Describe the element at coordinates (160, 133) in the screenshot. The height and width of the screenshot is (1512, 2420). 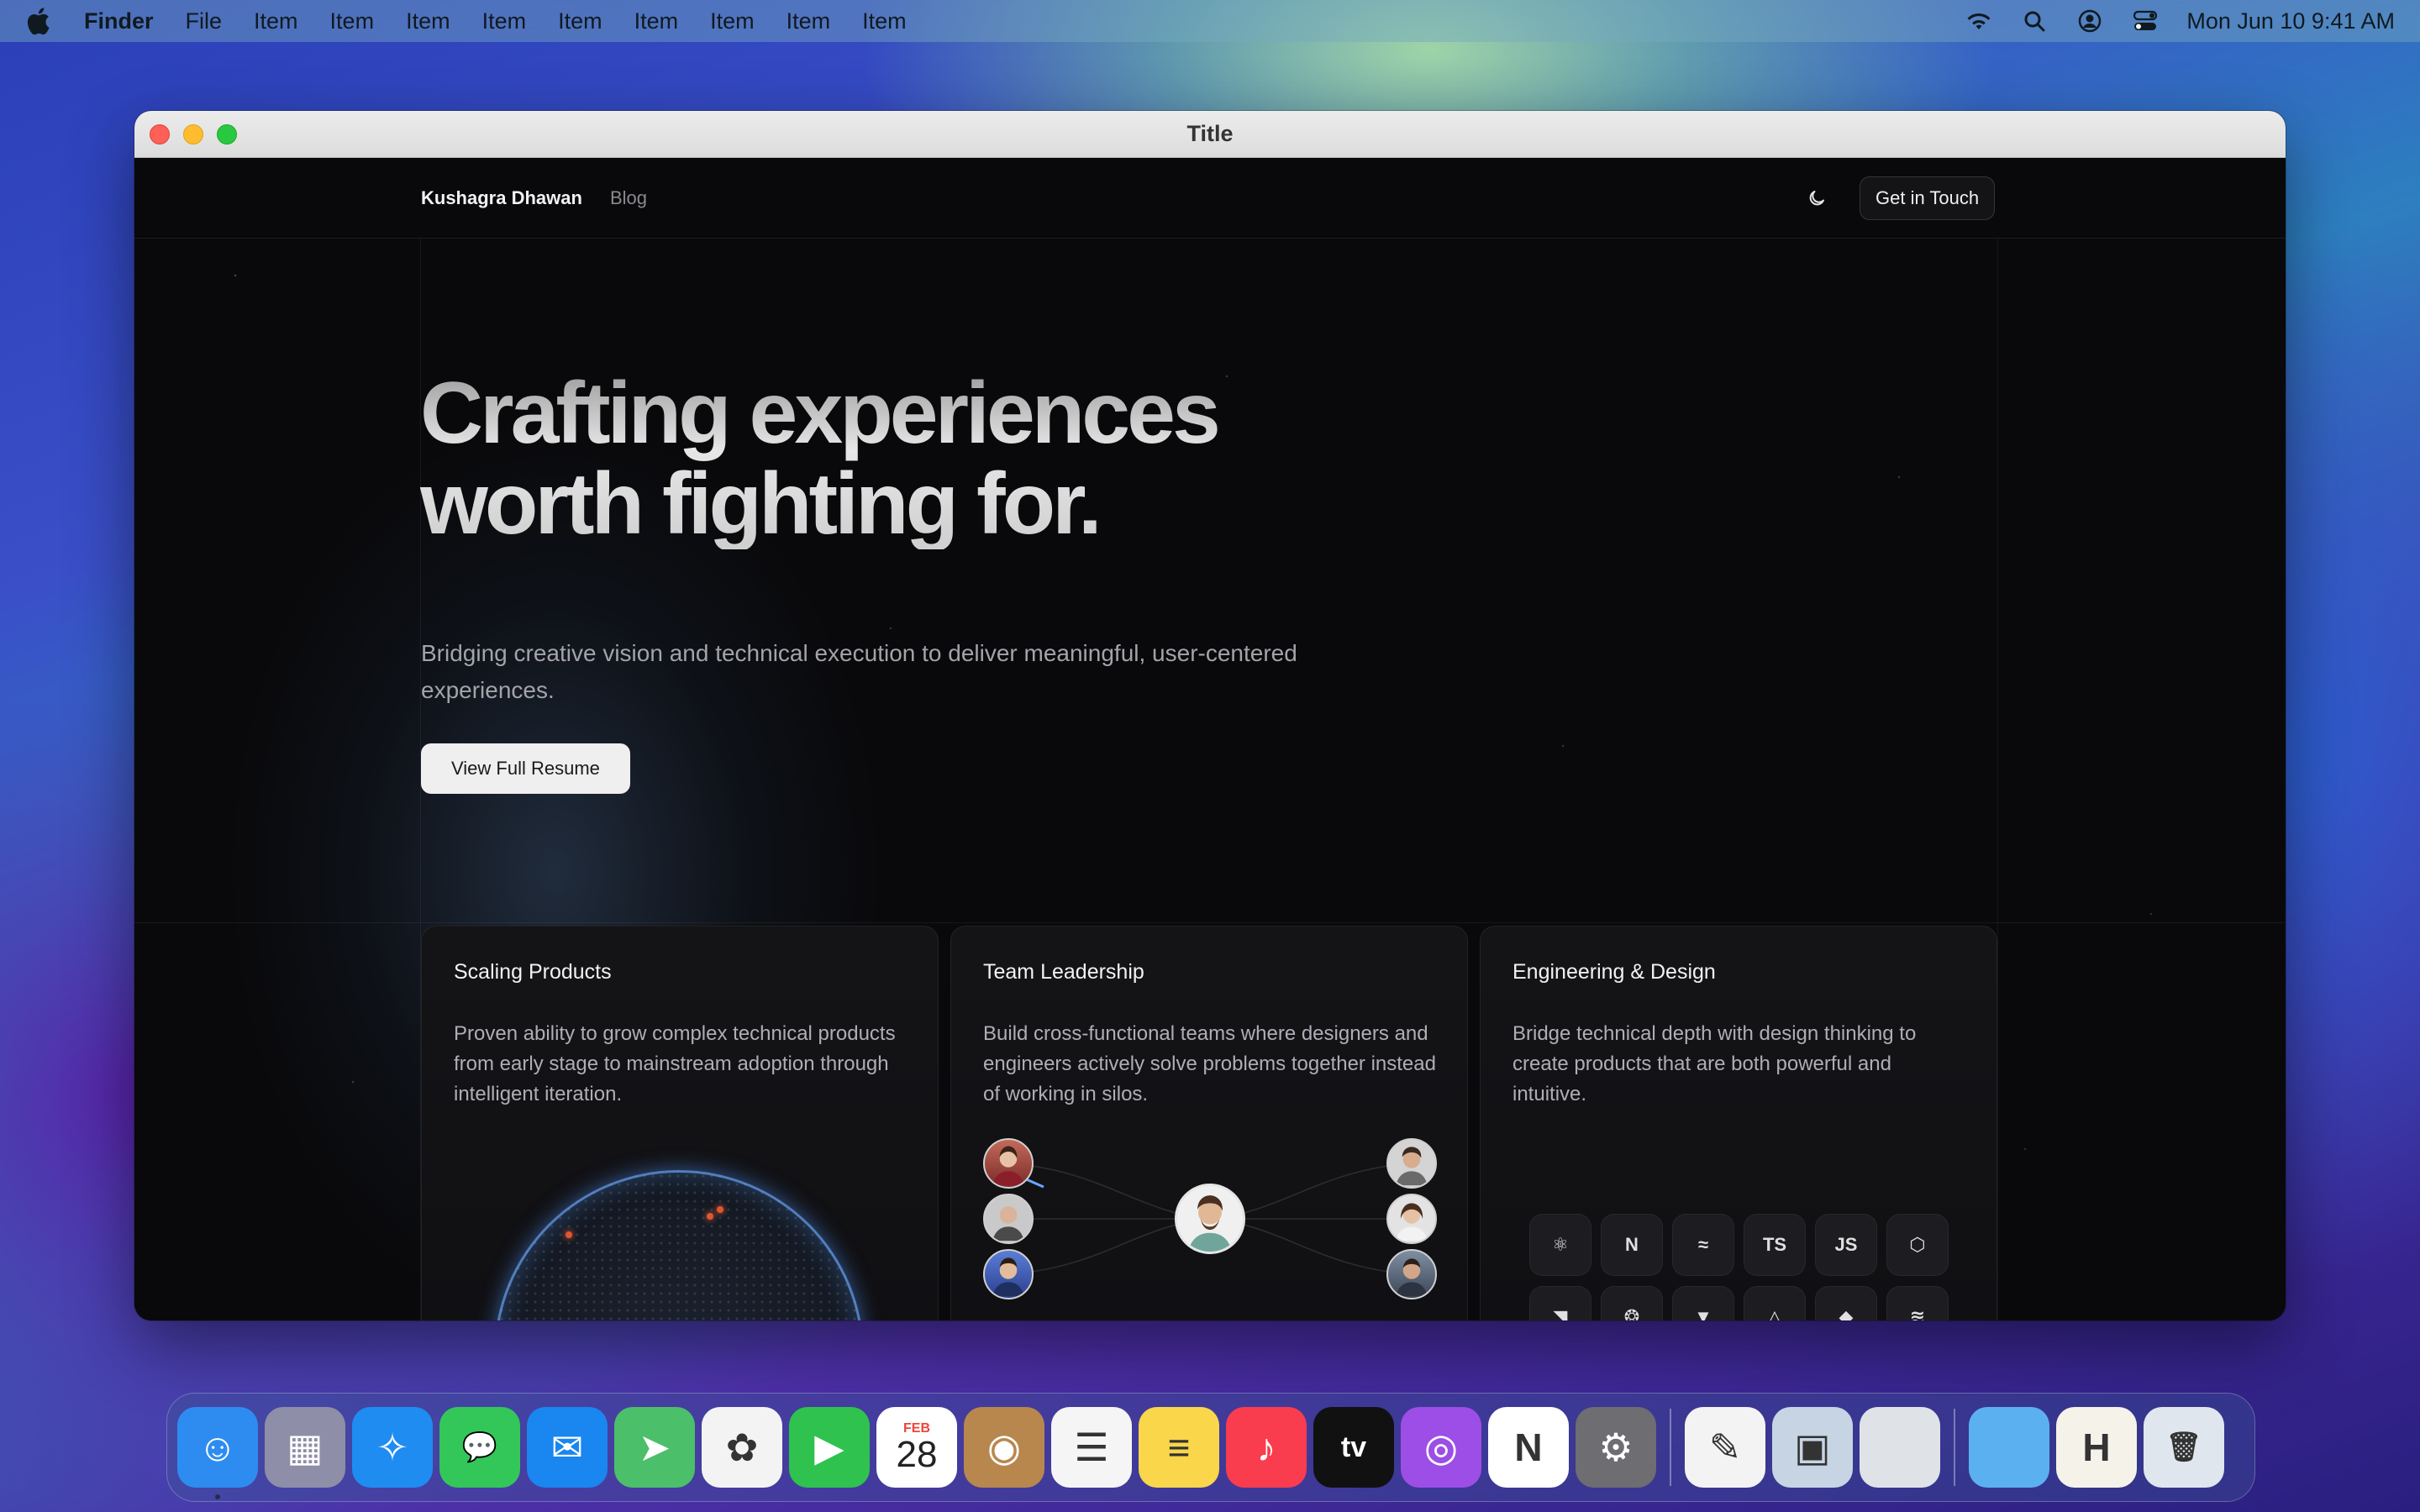
I see `close-window-button` at that location.